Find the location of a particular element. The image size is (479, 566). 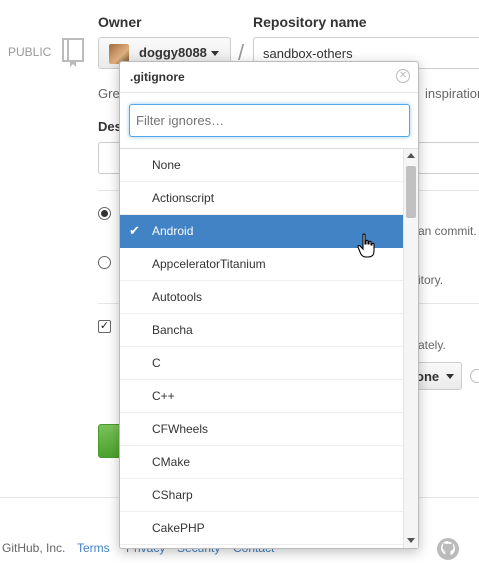

public-radio is located at coordinates (104, 213).